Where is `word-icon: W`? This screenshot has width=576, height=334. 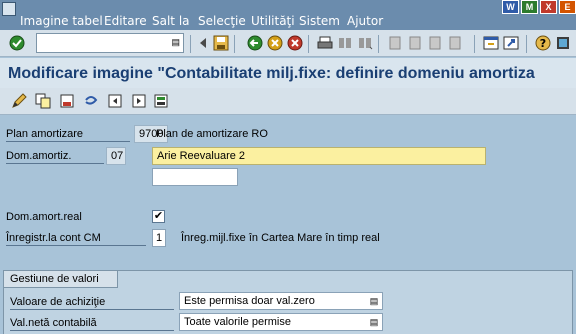 word-icon: W is located at coordinates (510, 7).